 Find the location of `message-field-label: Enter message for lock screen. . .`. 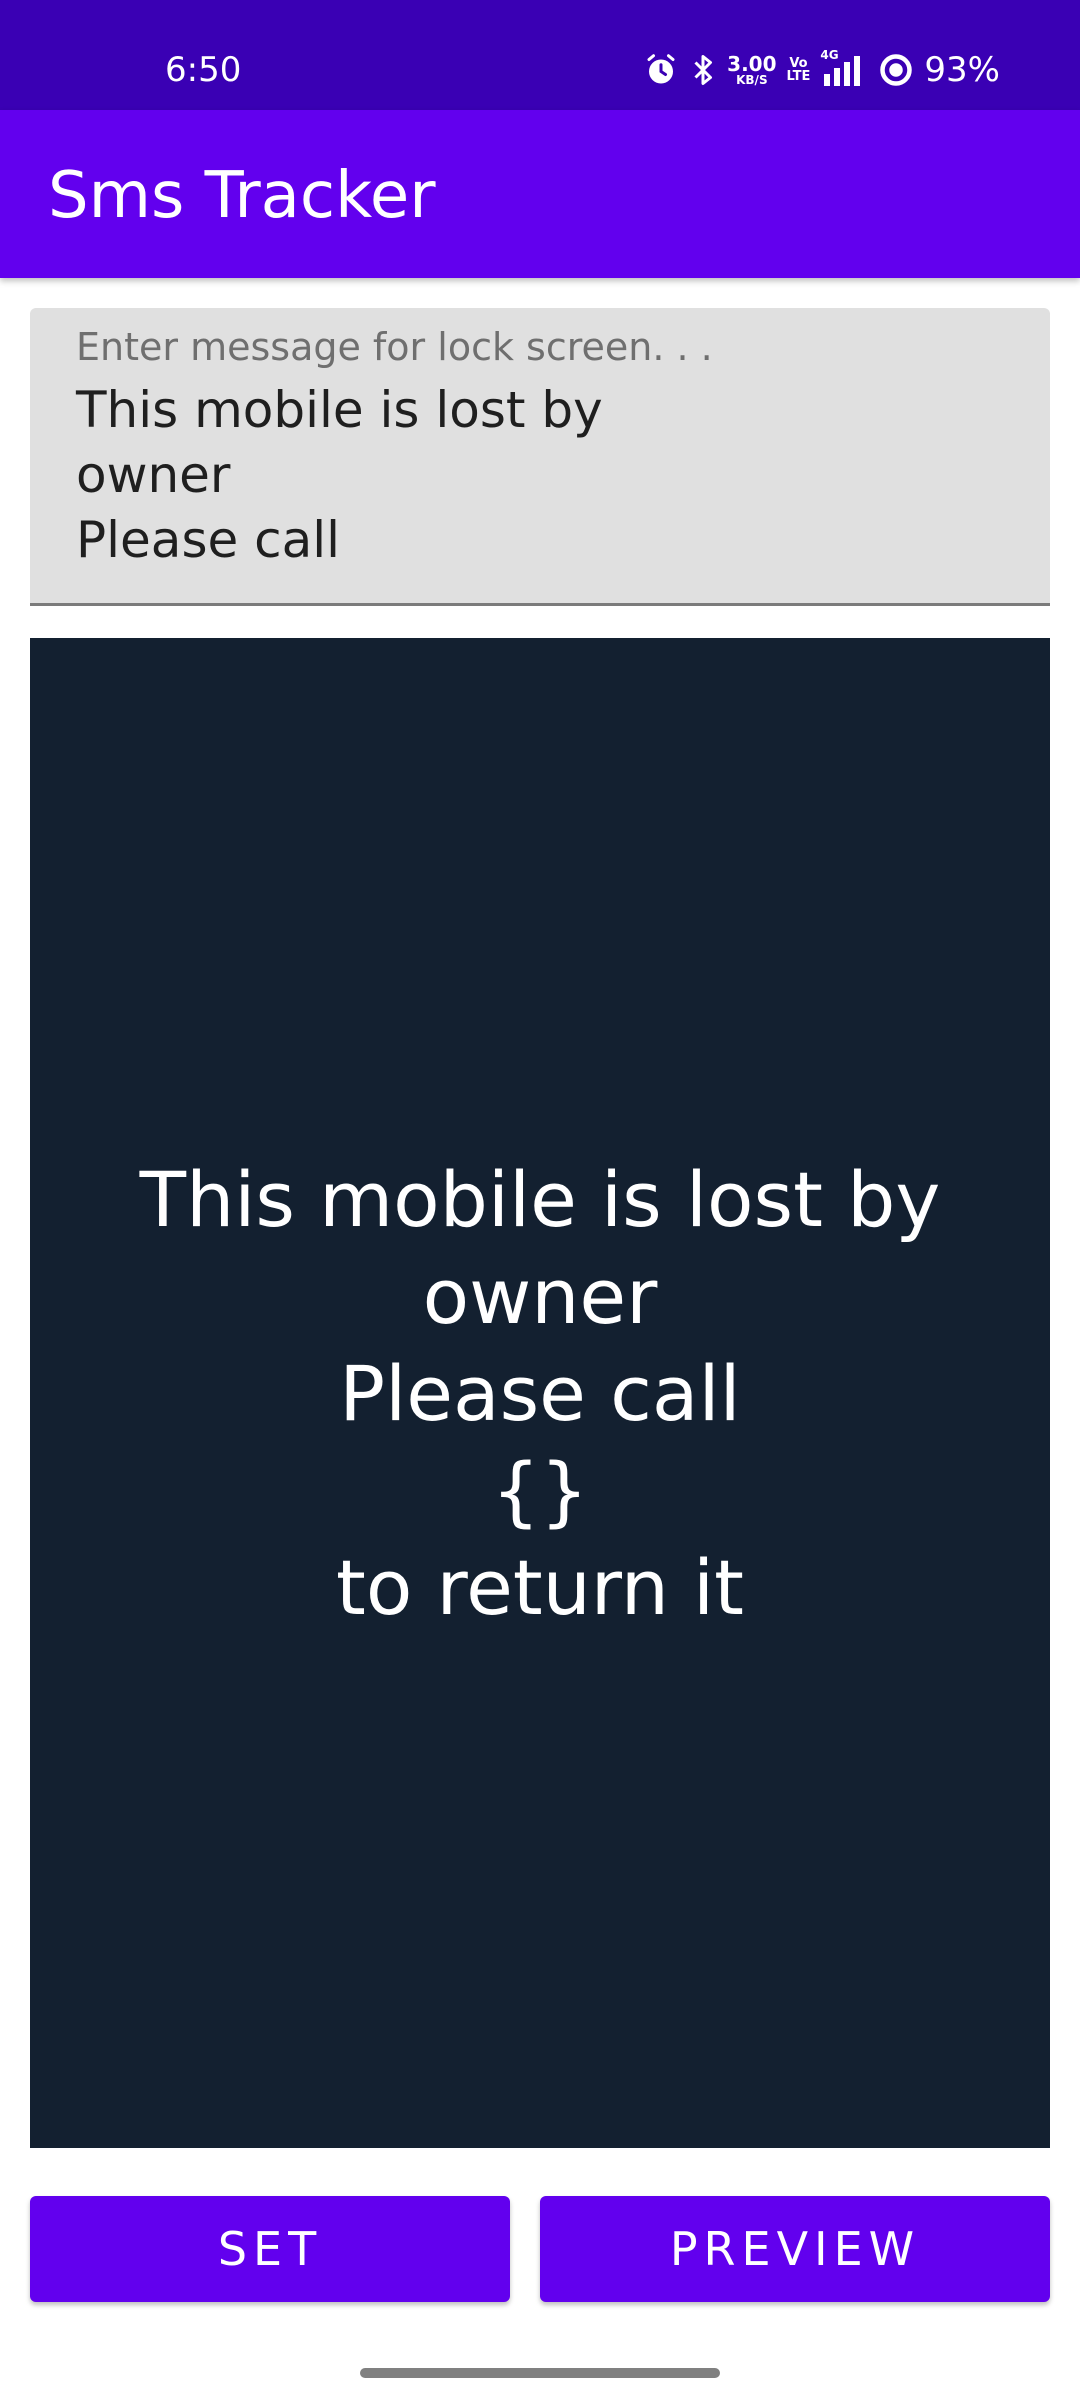

message-field-label: Enter message for lock screen. . . is located at coordinates (394, 347).